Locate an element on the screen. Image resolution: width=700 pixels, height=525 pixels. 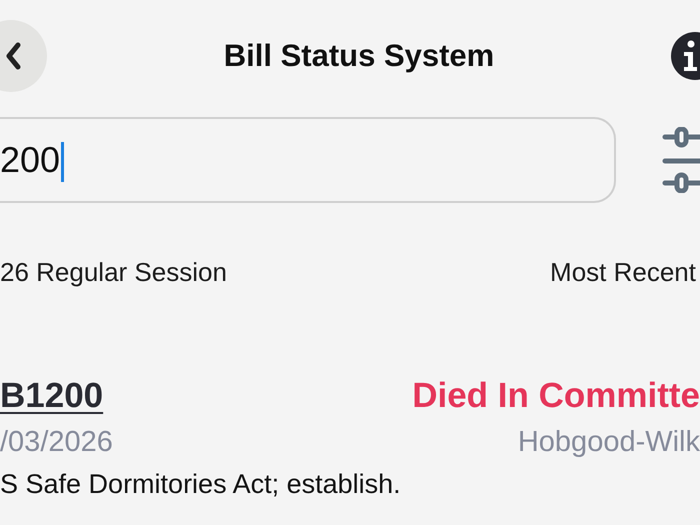
session-label: 26 Regular Session is located at coordinates (113, 272).